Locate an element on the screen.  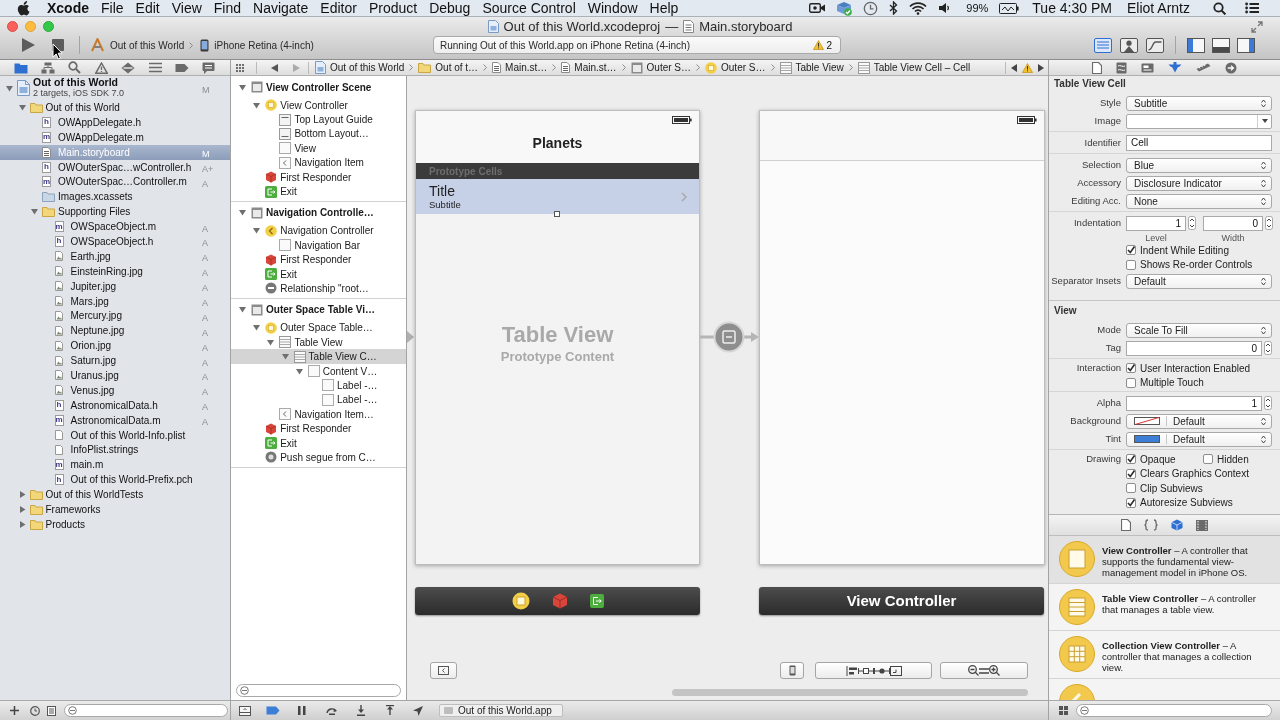
checkbox-label: Hidden is located at coordinates (1233, 459).